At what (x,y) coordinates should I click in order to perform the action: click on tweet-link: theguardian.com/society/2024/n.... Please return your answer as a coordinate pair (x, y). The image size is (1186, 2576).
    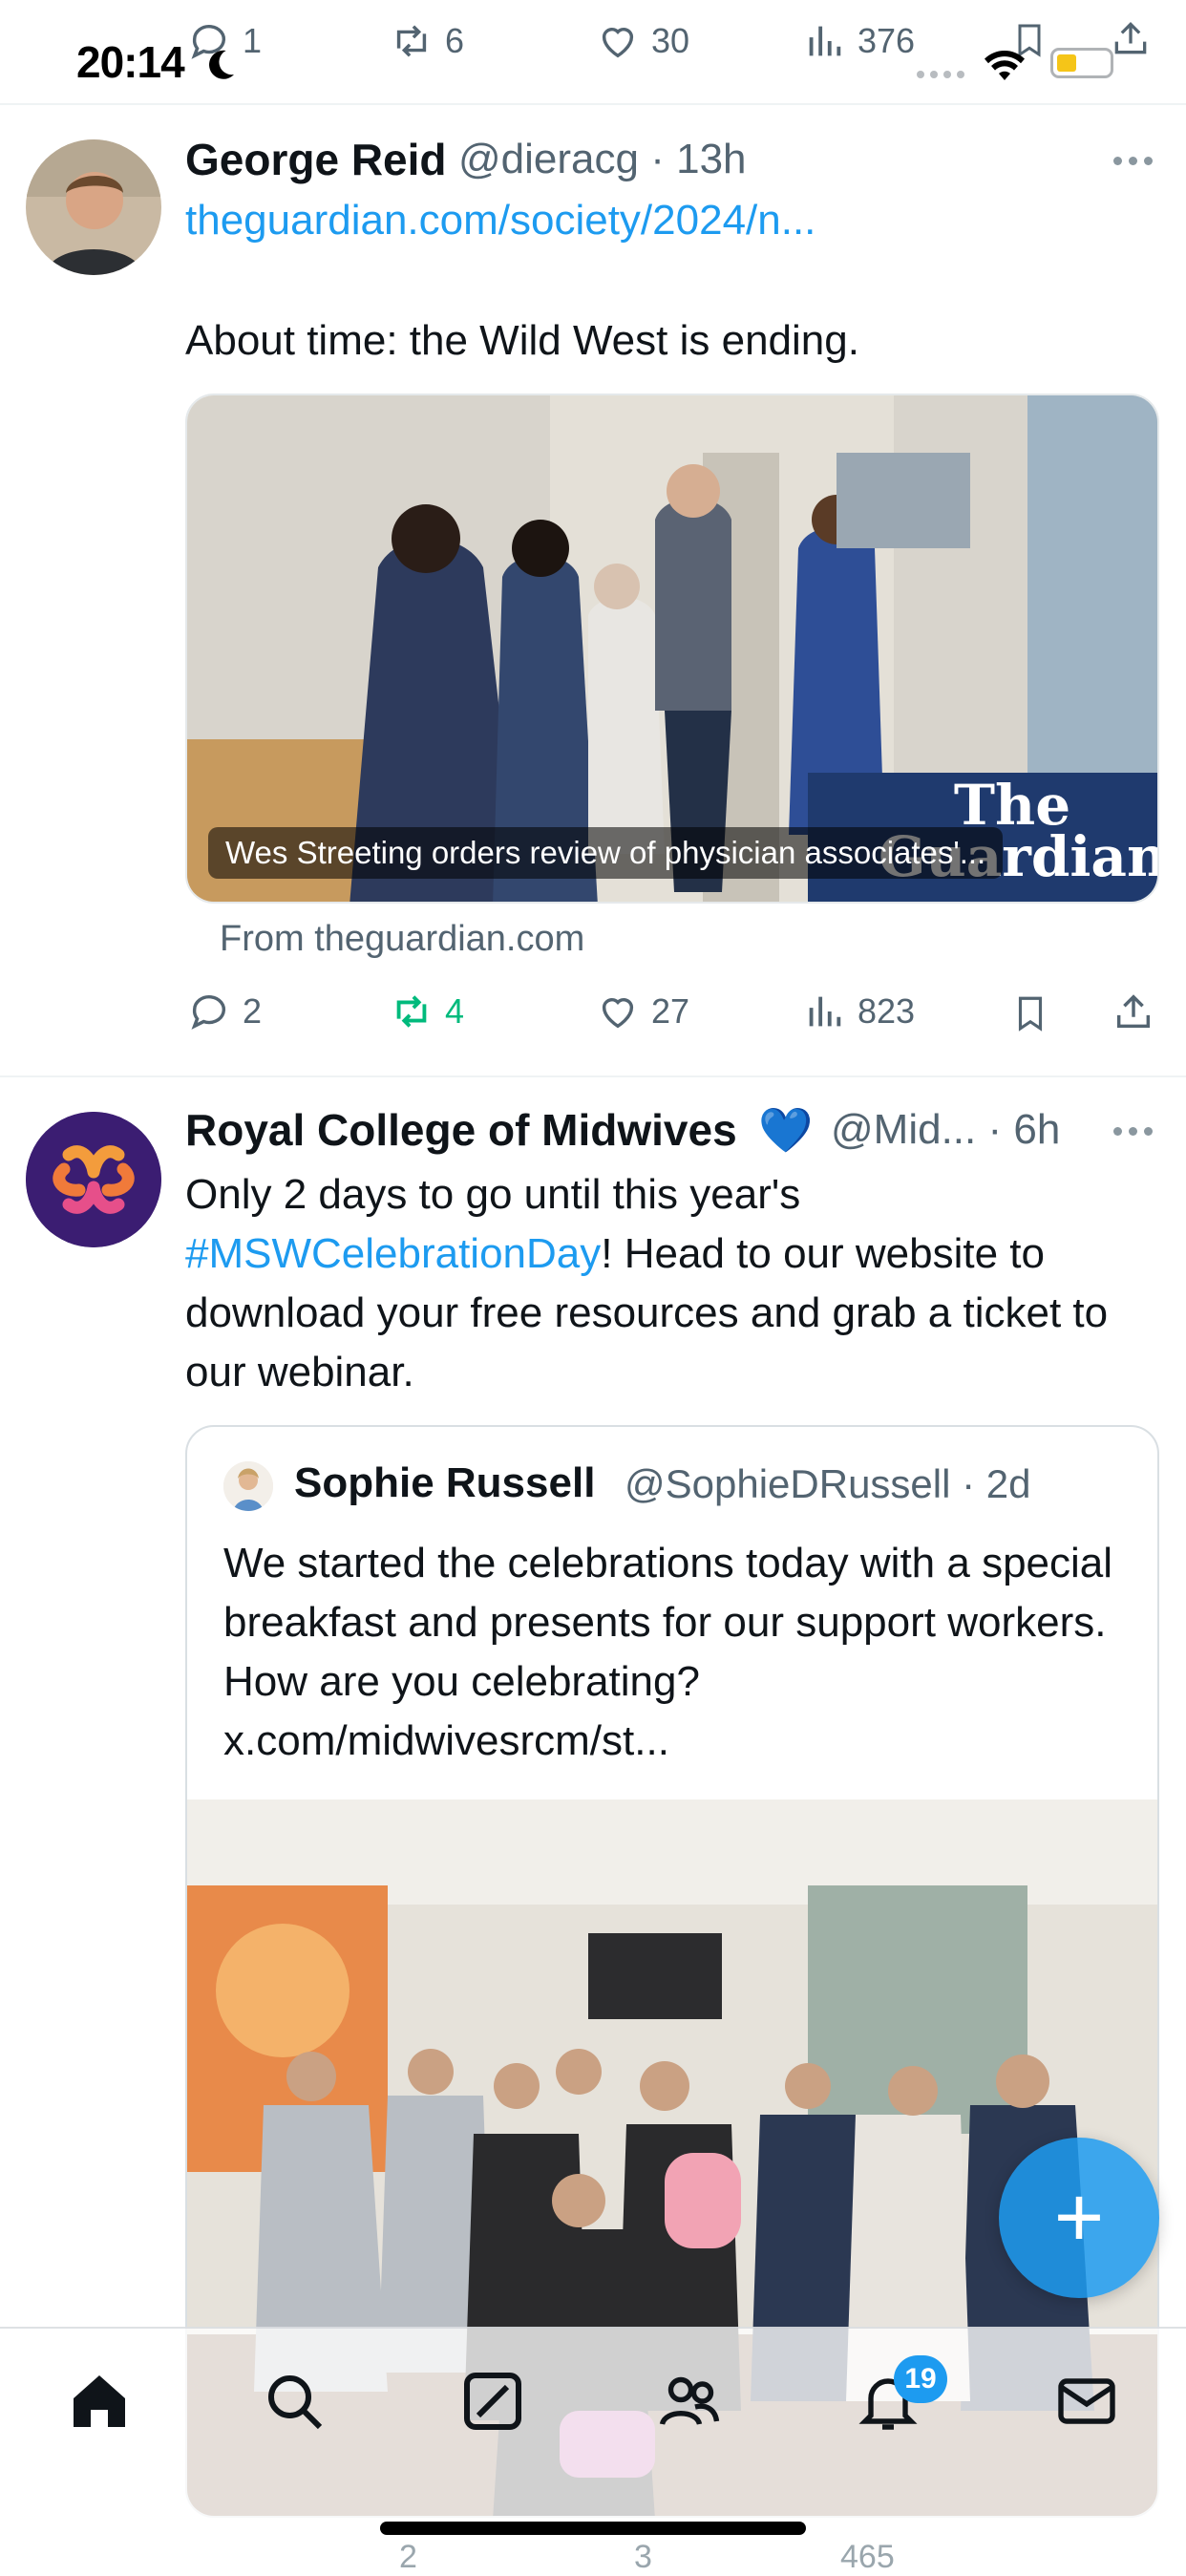
    Looking at the image, I should click on (500, 221).